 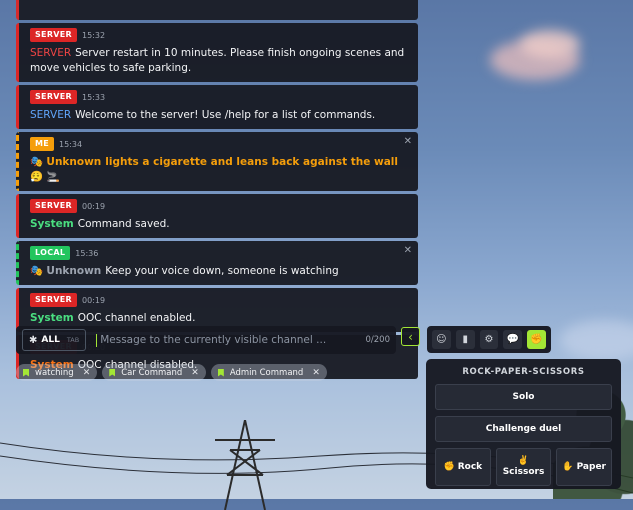 What do you see at coordinates (591, 467) in the screenshot?
I see `paper-label: Paper` at bounding box center [591, 467].